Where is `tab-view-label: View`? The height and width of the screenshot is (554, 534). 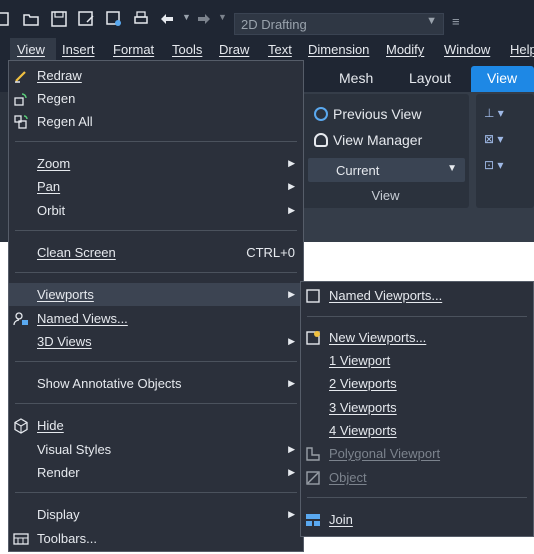
tab-view-label: View is located at coordinates (502, 78).